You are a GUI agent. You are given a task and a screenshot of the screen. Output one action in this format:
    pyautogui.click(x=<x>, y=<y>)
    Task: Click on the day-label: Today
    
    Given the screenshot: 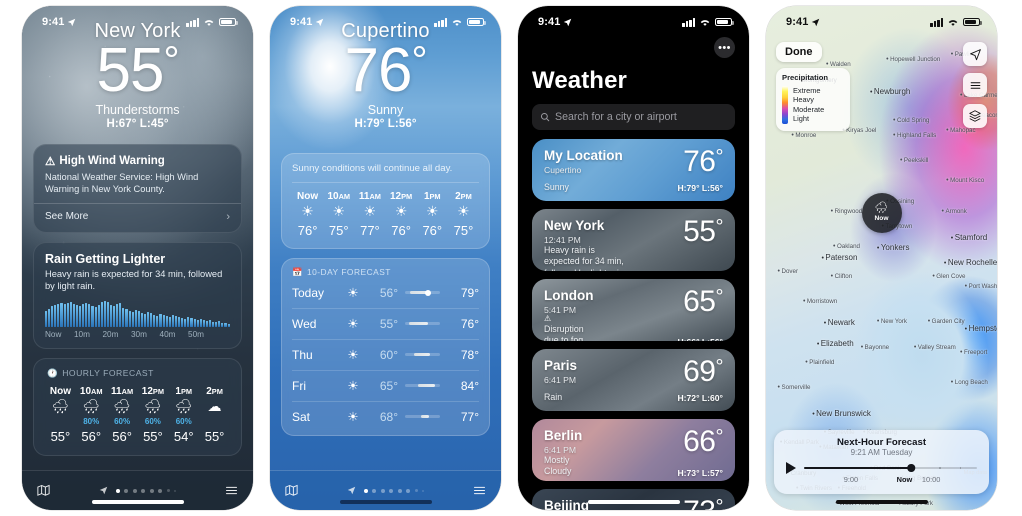 What is the action you would take?
    pyautogui.click(x=308, y=292)
    